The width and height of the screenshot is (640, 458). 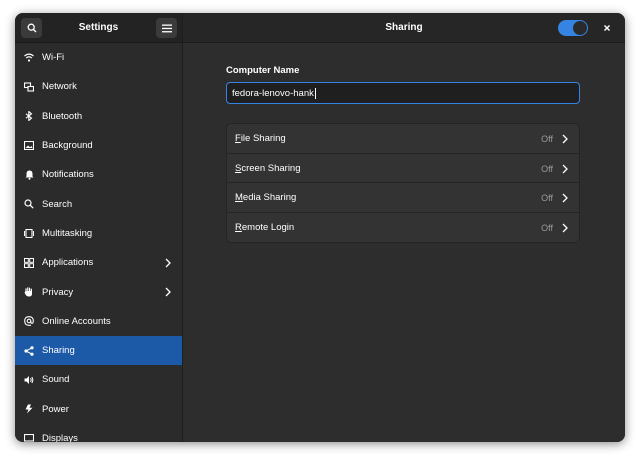 I want to click on search-icon, so click(x=29, y=204).